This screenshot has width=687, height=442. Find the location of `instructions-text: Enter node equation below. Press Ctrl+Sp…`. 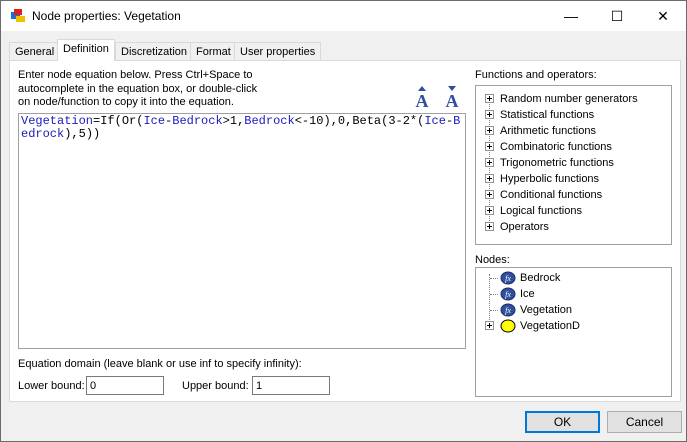

instructions-text: Enter node equation below. Press Ctrl+Sp… is located at coordinates (138, 88).